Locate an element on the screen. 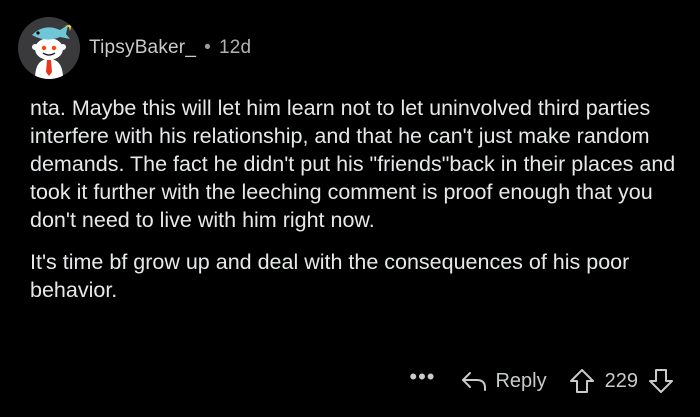  reply-button: Reply is located at coordinates (504, 381).